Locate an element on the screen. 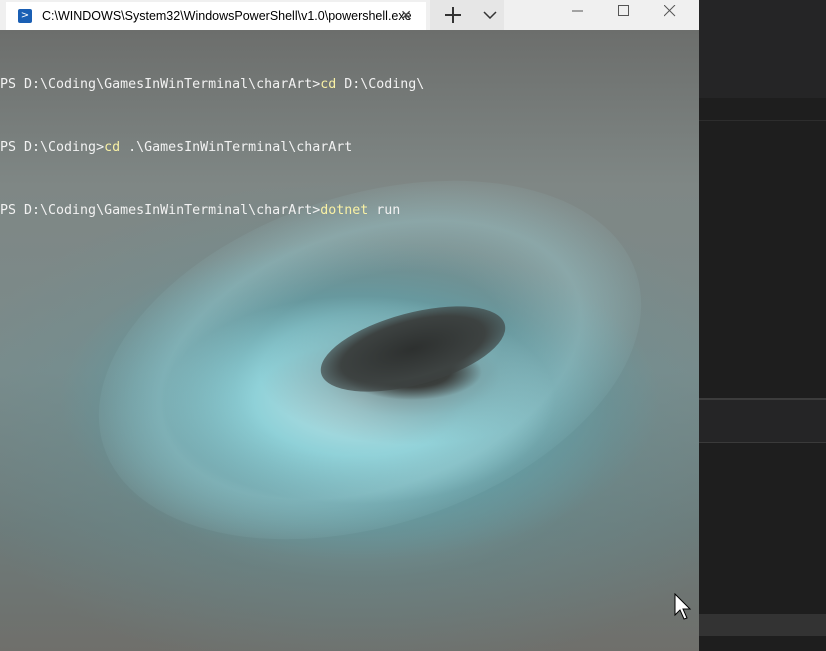 Image resolution: width=826 pixels, height=651 pixels. maximize-icon is located at coordinates (623, 10).